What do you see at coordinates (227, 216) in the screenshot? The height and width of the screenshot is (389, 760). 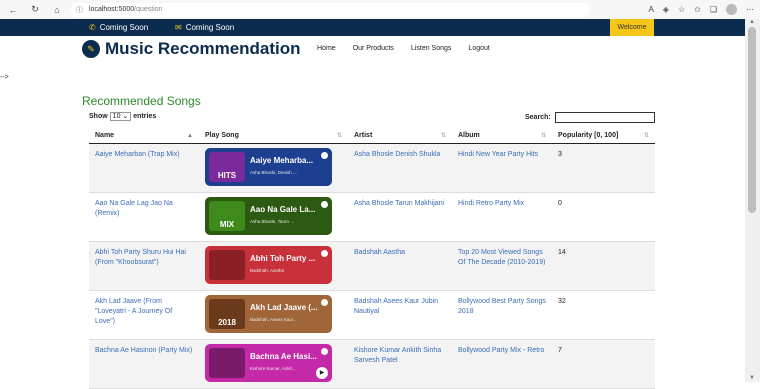 I see `album-cover: MIX` at bounding box center [227, 216].